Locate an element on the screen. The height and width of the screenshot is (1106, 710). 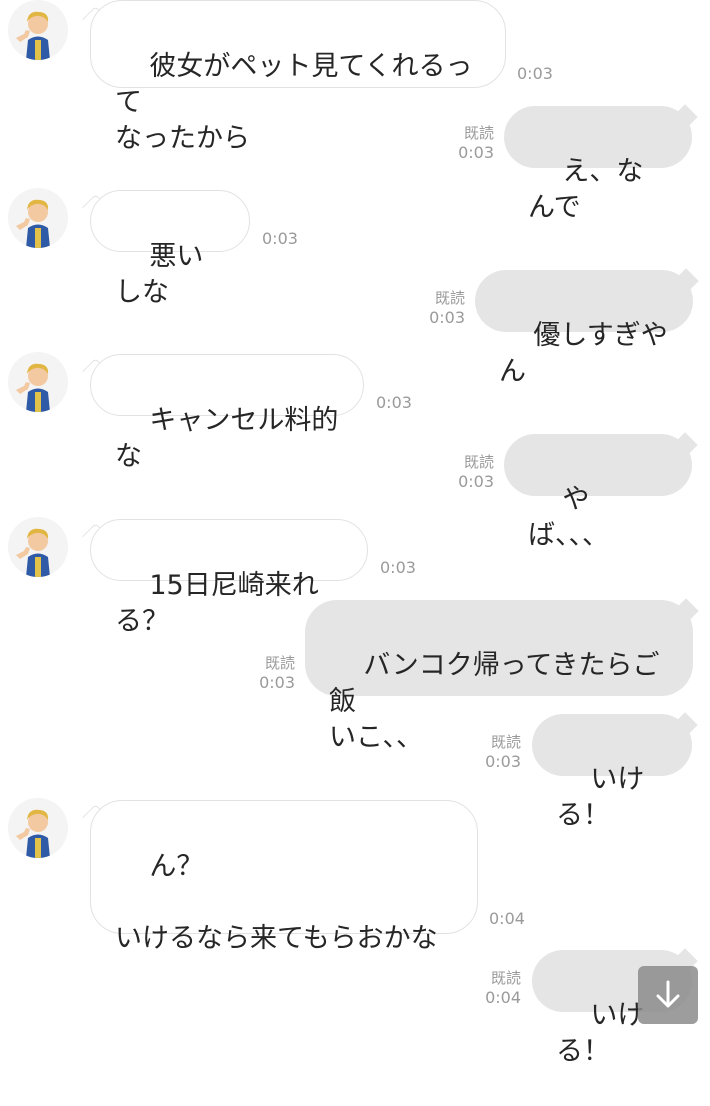
message-text: 悪いしな is located at coordinates (159, 274).